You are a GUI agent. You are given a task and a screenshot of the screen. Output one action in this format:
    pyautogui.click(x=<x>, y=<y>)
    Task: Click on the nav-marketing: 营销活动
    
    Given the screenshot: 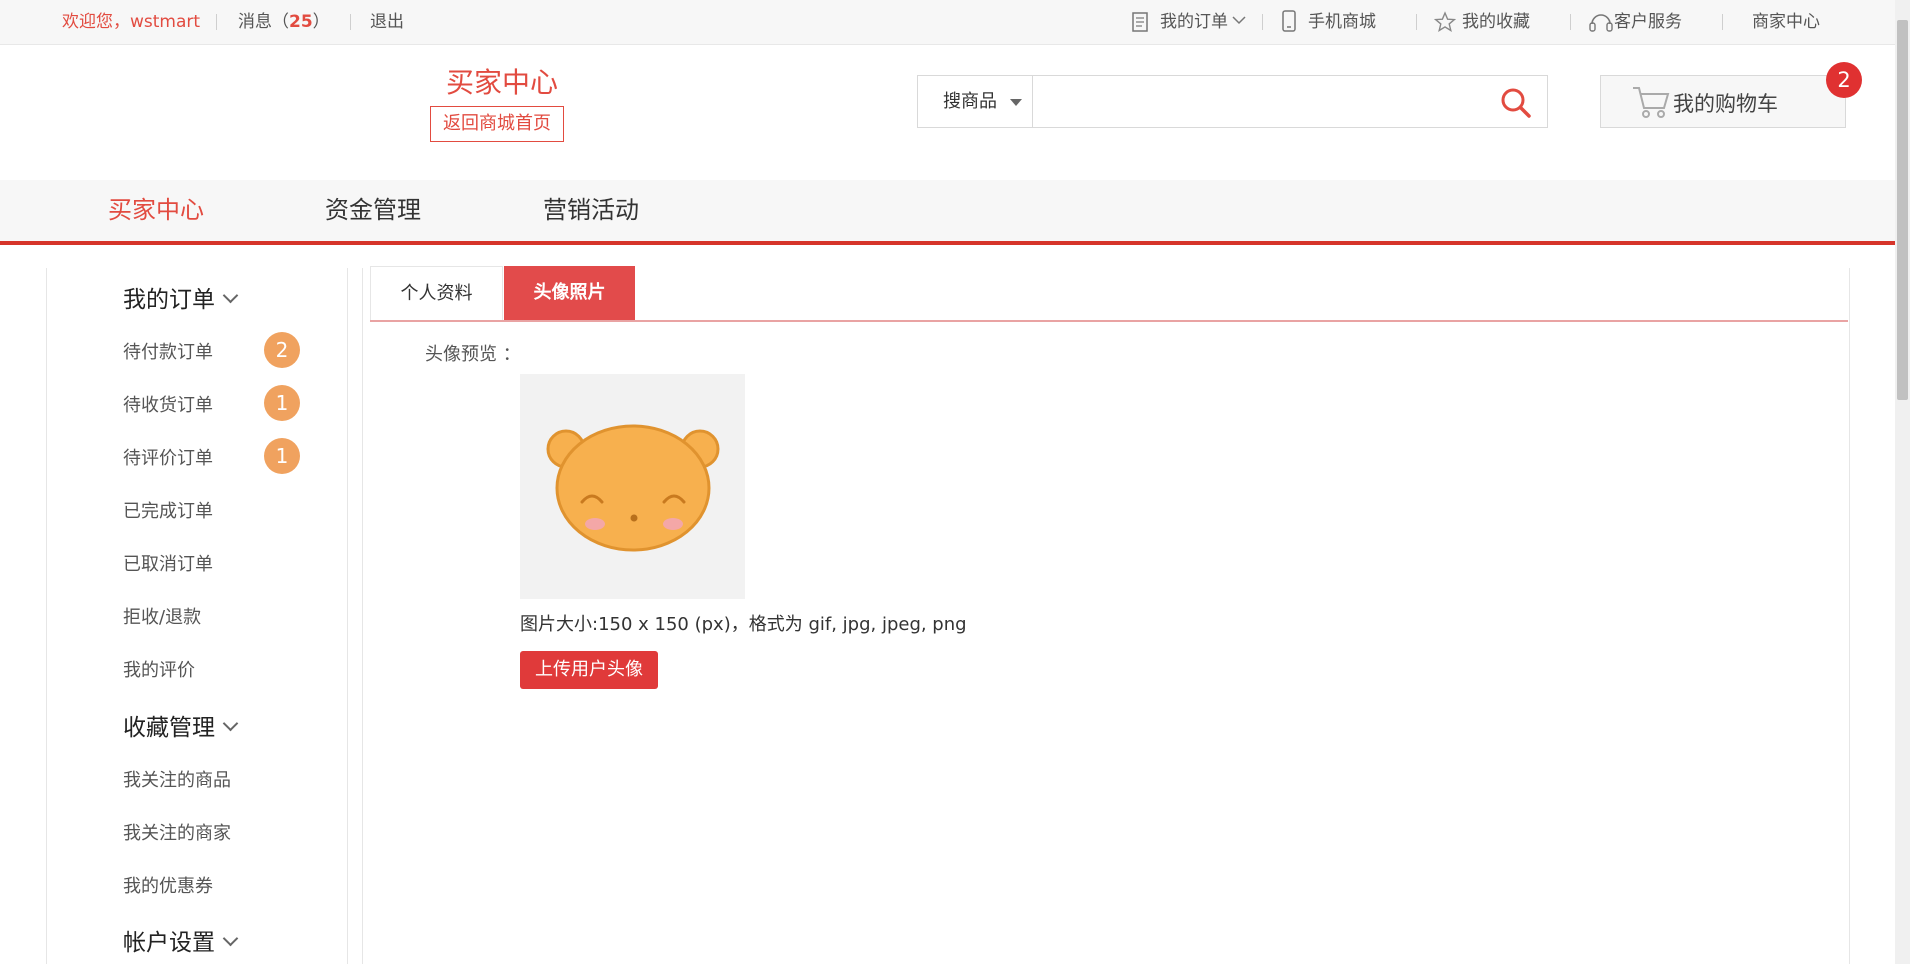 What is the action you would take?
    pyautogui.click(x=591, y=210)
    